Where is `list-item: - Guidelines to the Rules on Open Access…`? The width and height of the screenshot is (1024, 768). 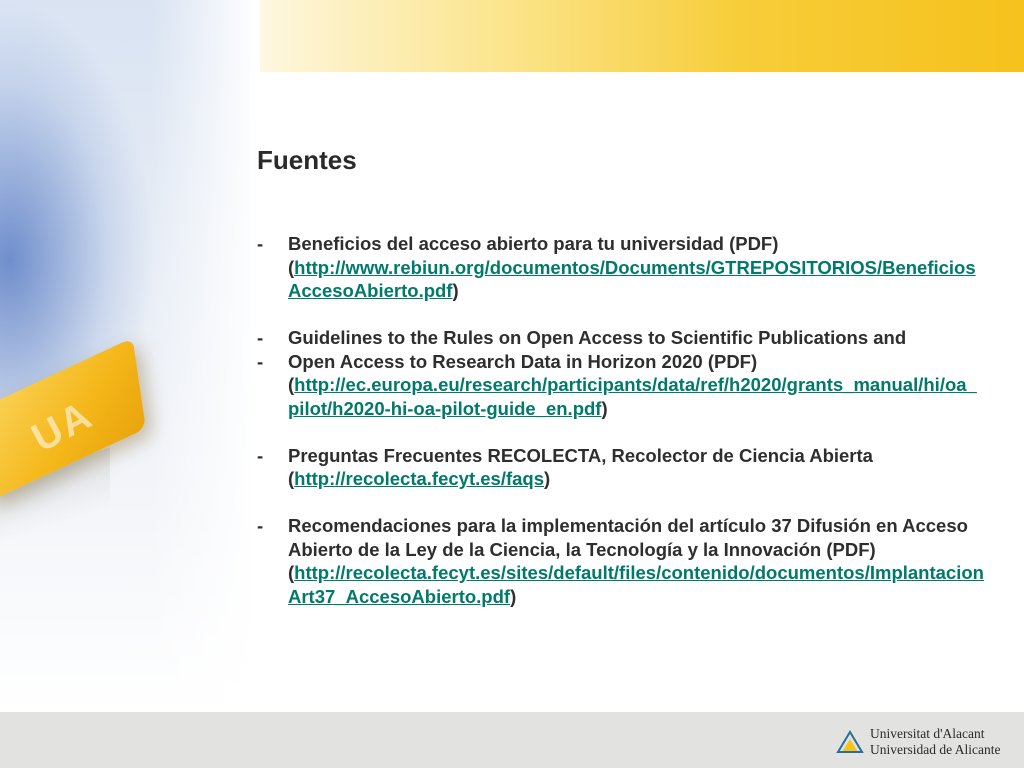
list-item: - Guidelines to the Rules on Open Access… is located at coordinates (622, 338).